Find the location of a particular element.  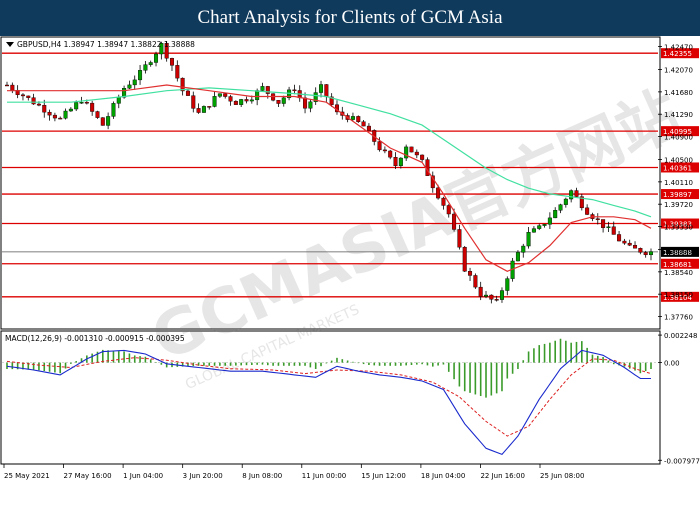

time-tick-label: 25 Jun 08:00 is located at coordinates (562, 476).